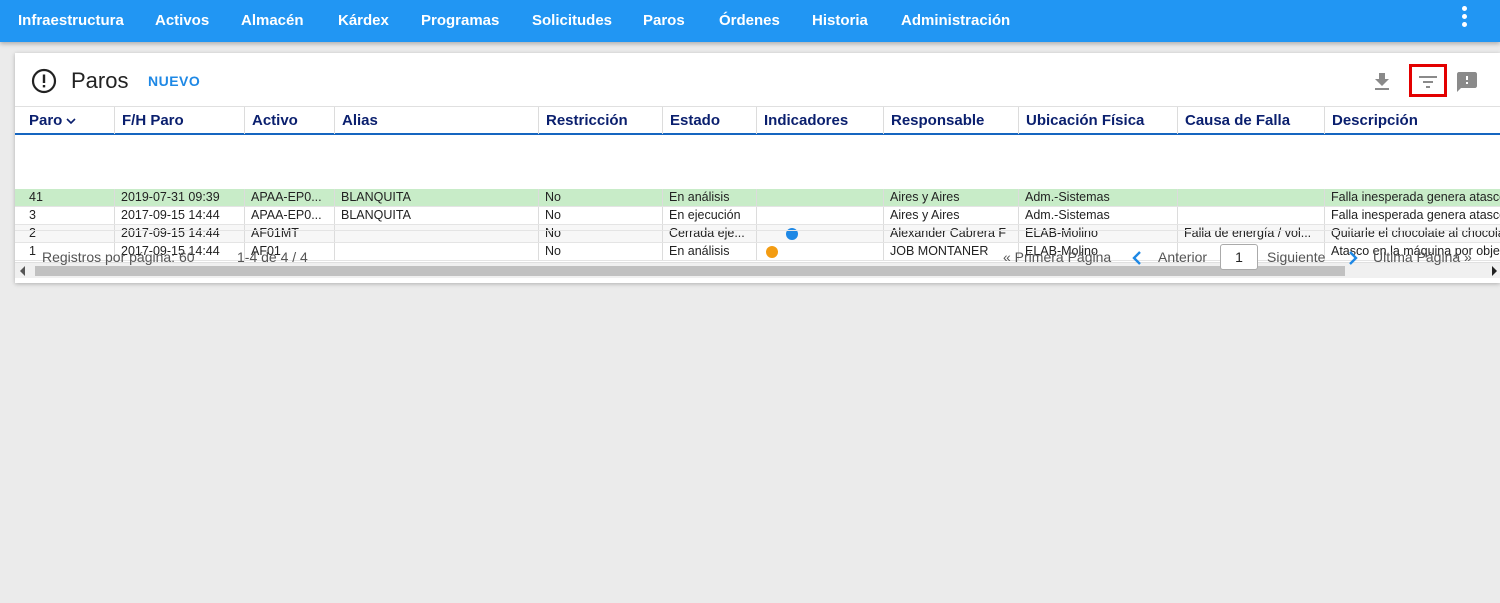 The height and width of the screenshot is (603, 1500). What do you see at coordinates (820, 120) in the screenshot?
I see `column-header-indicadores: Indicadores` at bounding box center [820, 120].